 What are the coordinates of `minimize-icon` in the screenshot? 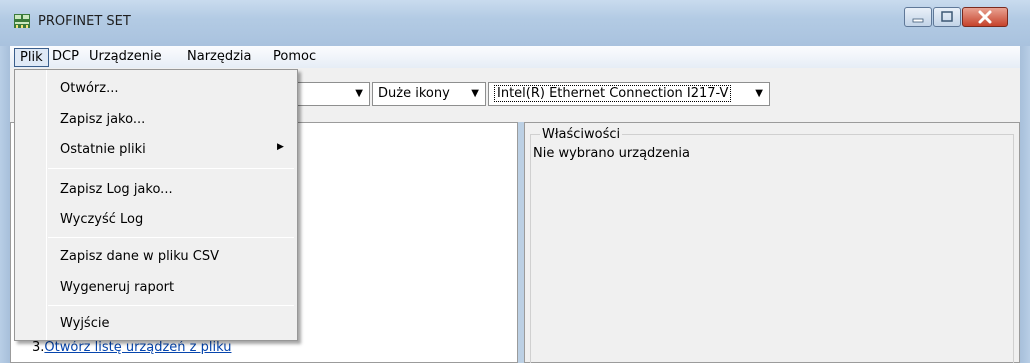 It's located at (918, 20).